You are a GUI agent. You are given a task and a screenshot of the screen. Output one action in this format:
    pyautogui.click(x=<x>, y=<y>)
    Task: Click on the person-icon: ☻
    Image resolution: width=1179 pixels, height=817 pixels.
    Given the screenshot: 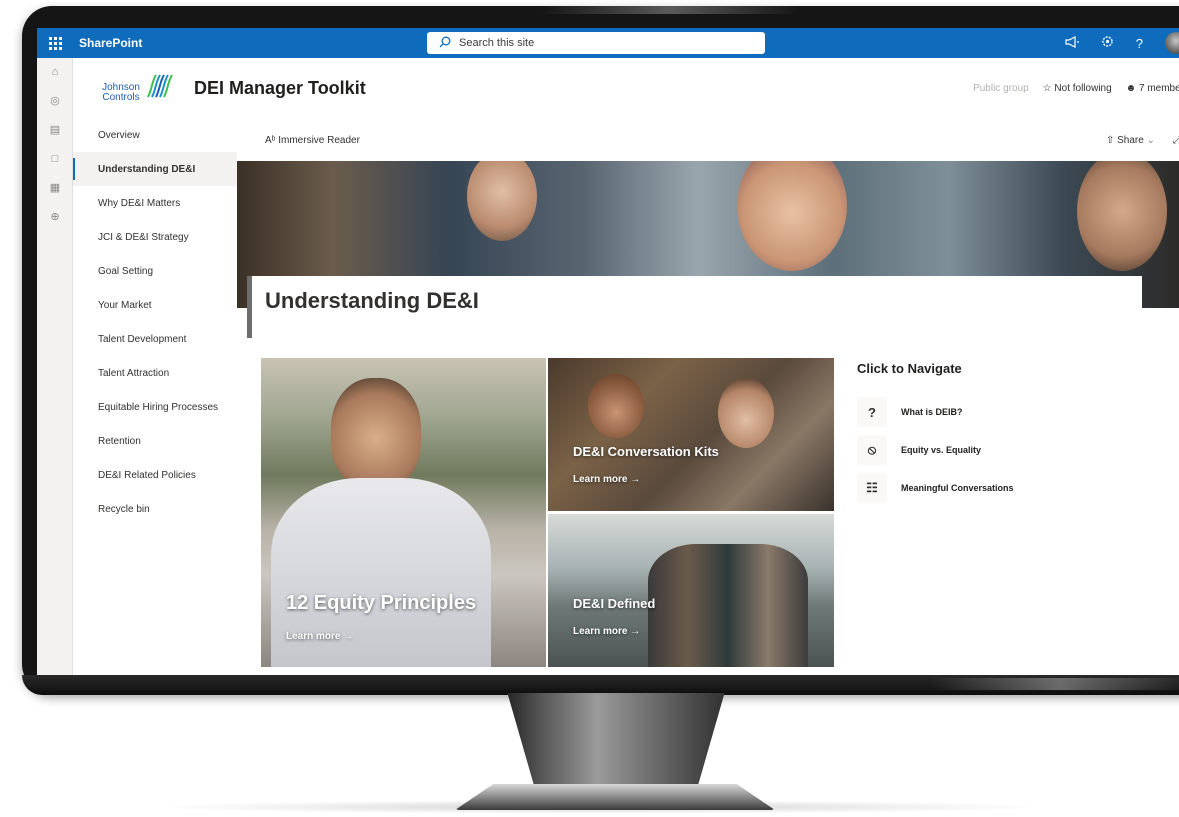 What is the action you would take?
    pyautogui.click(x=1131, y=88)
    